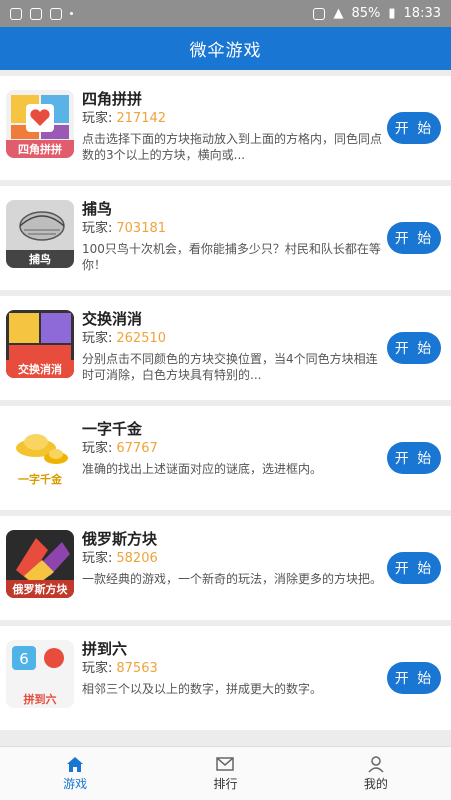 The width and height of the screenshot is (451, 800). I want to click on thumbnail-label: 拼到六, so click(40, 699).